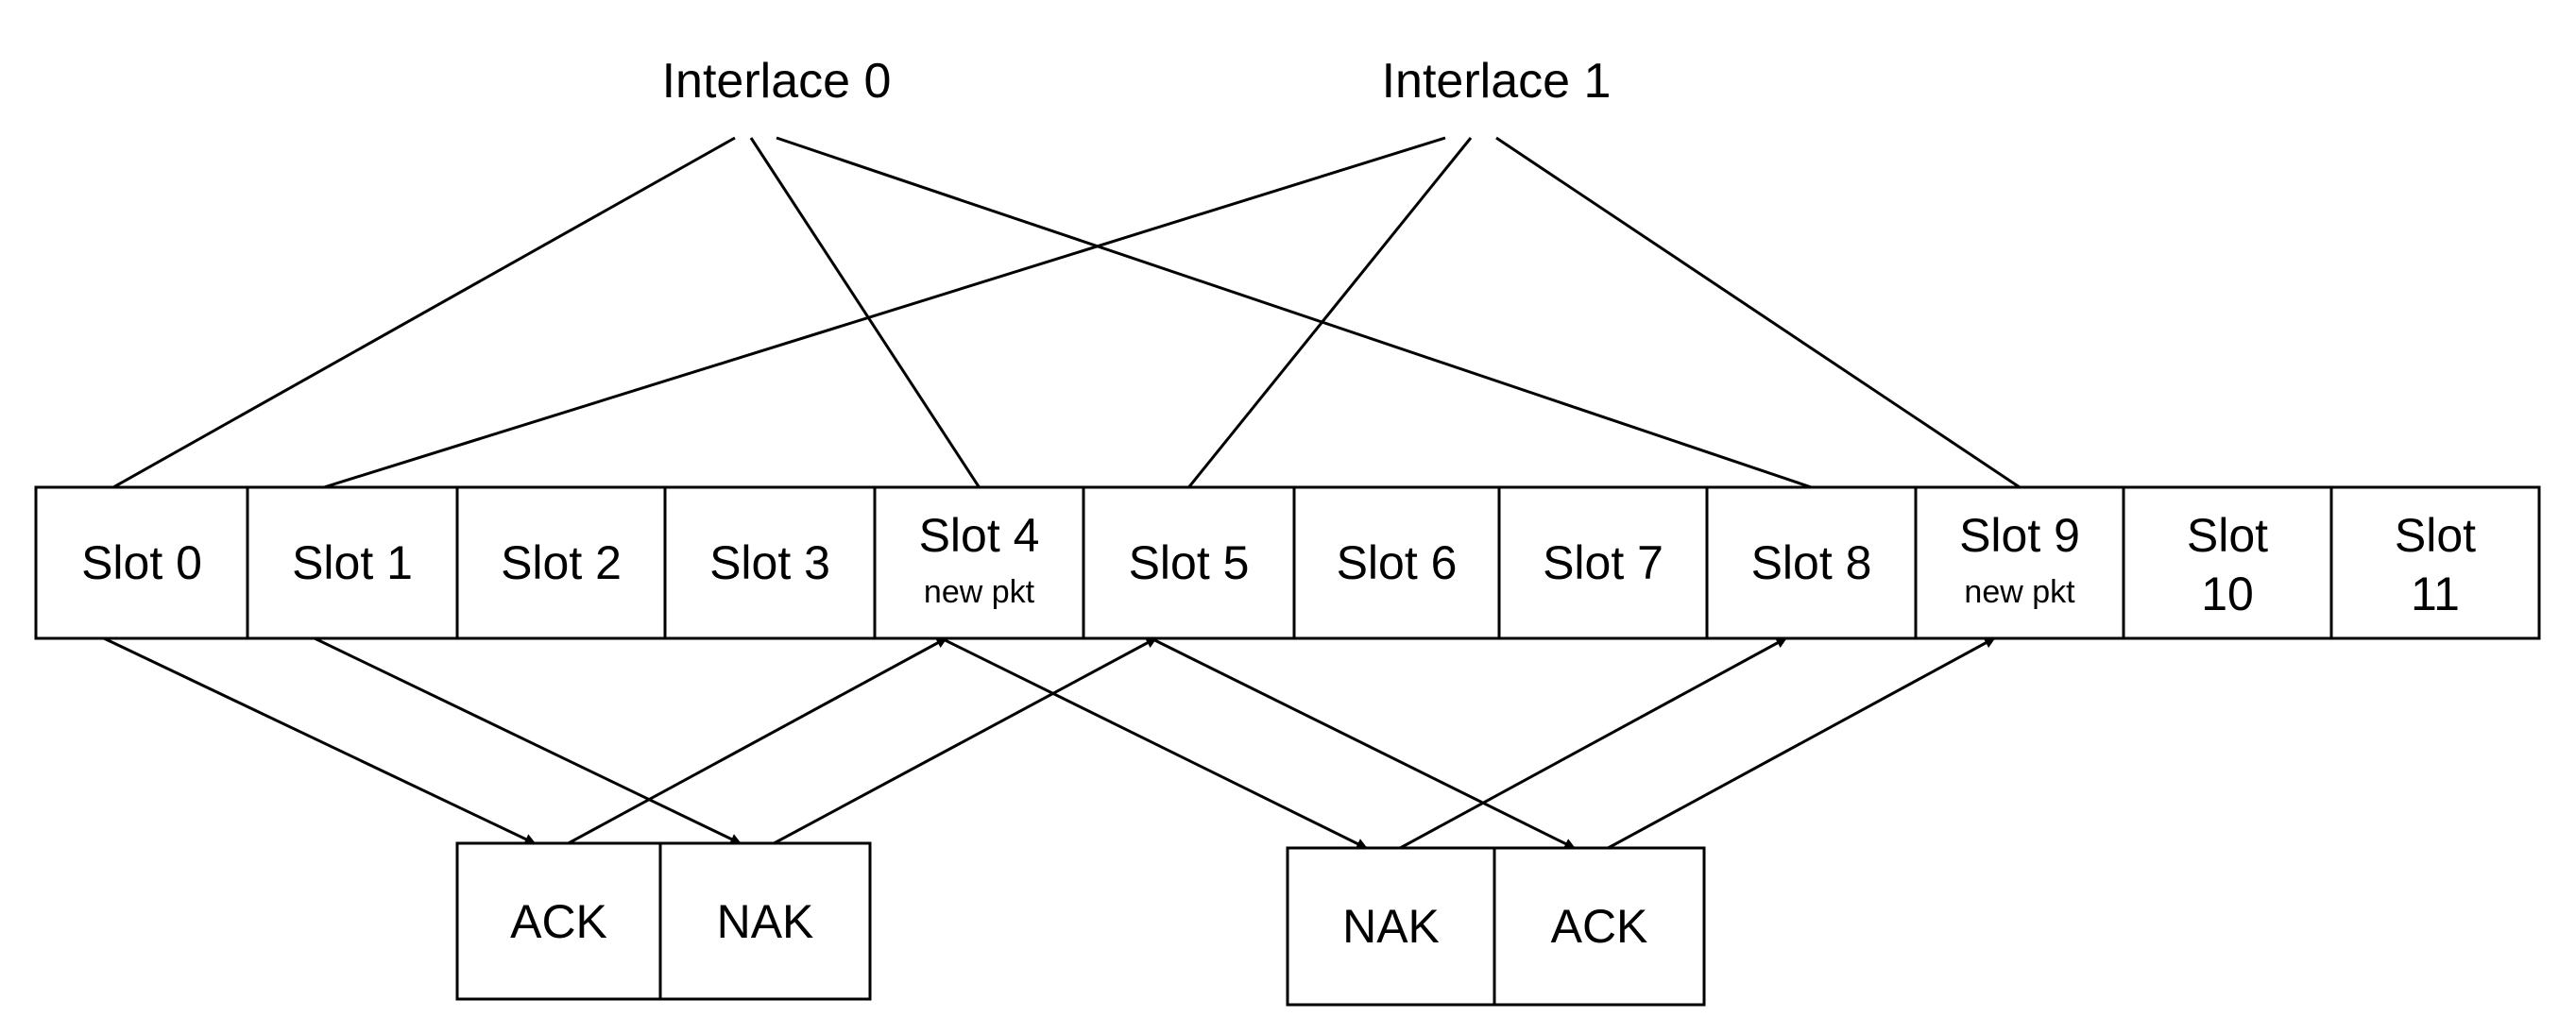  I want to click on slot-label: Slot 5, so click(1189, 562).